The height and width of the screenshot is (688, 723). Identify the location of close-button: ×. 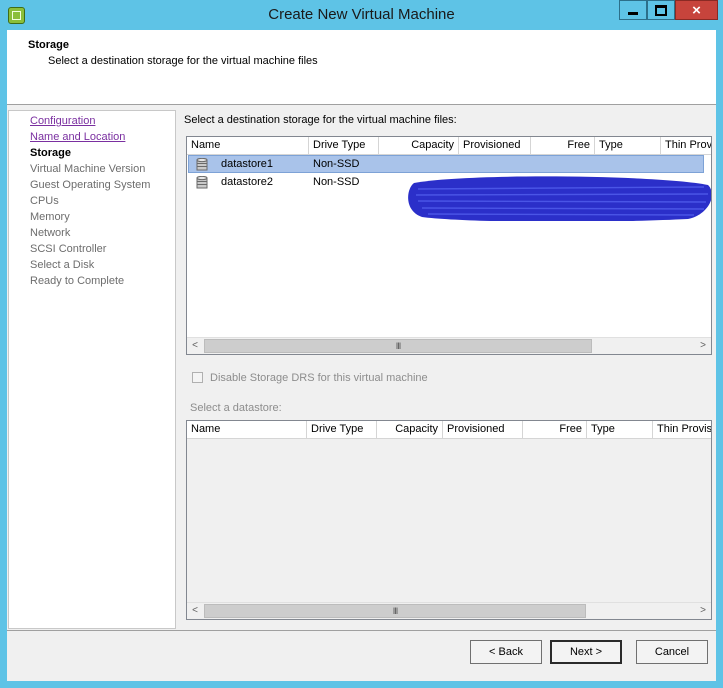
(696, 10).